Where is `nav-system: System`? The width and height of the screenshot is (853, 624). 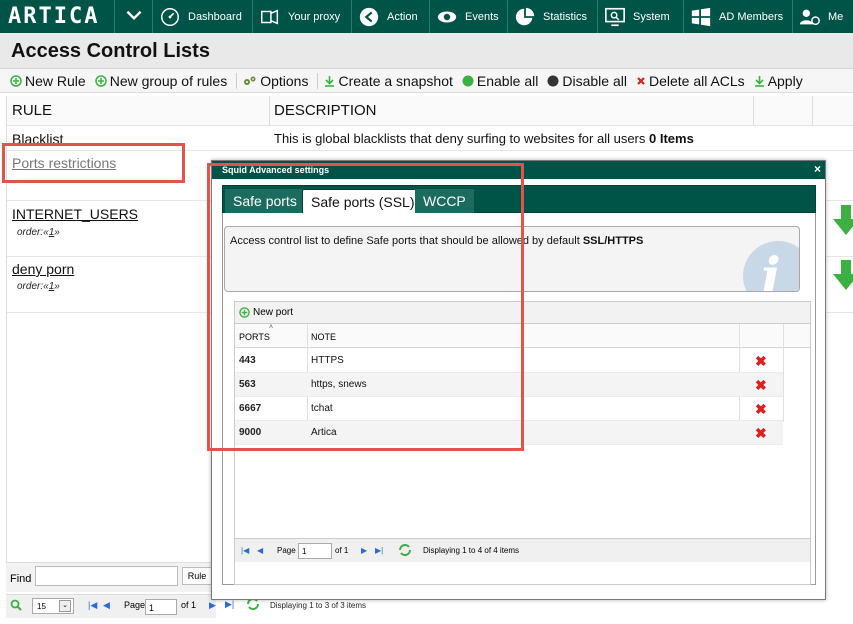 nav-system: System is located at coordinates (641, 16).